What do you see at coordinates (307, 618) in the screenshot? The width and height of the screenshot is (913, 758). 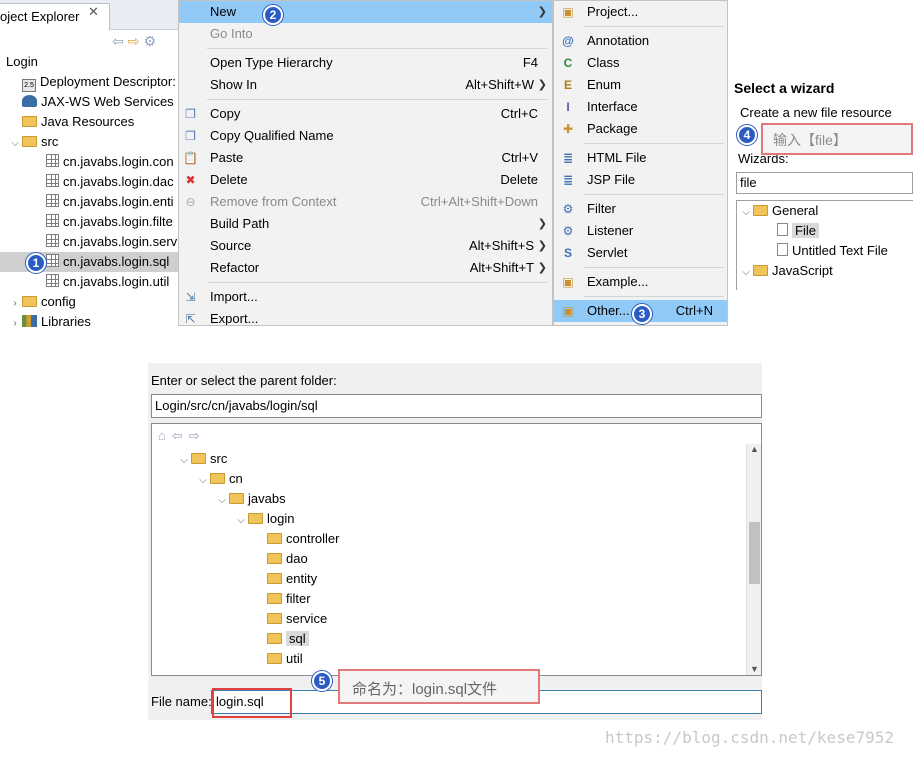 I see `folder-label: service` at bounding box center [307, 618].